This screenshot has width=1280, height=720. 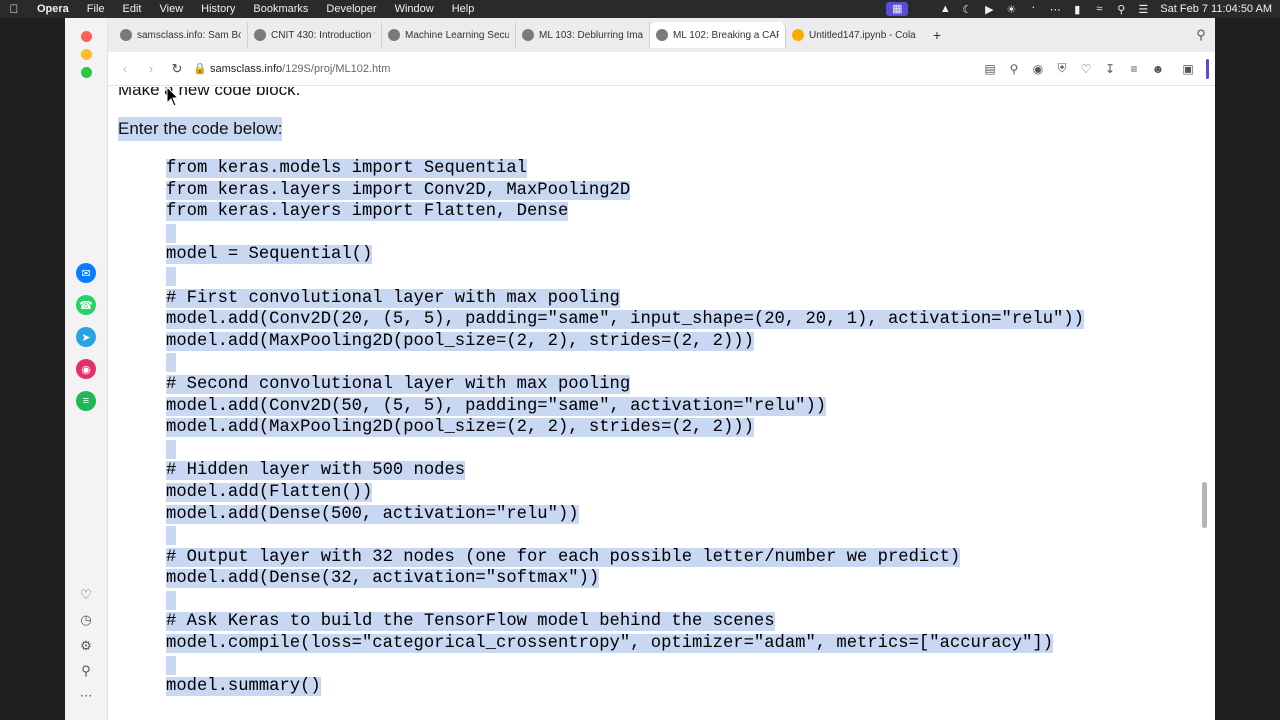 What do you see at coordinates (625, 255) in the screenshot?
I see `code-line: model = Sequential()` at bounding box center [625, 255].